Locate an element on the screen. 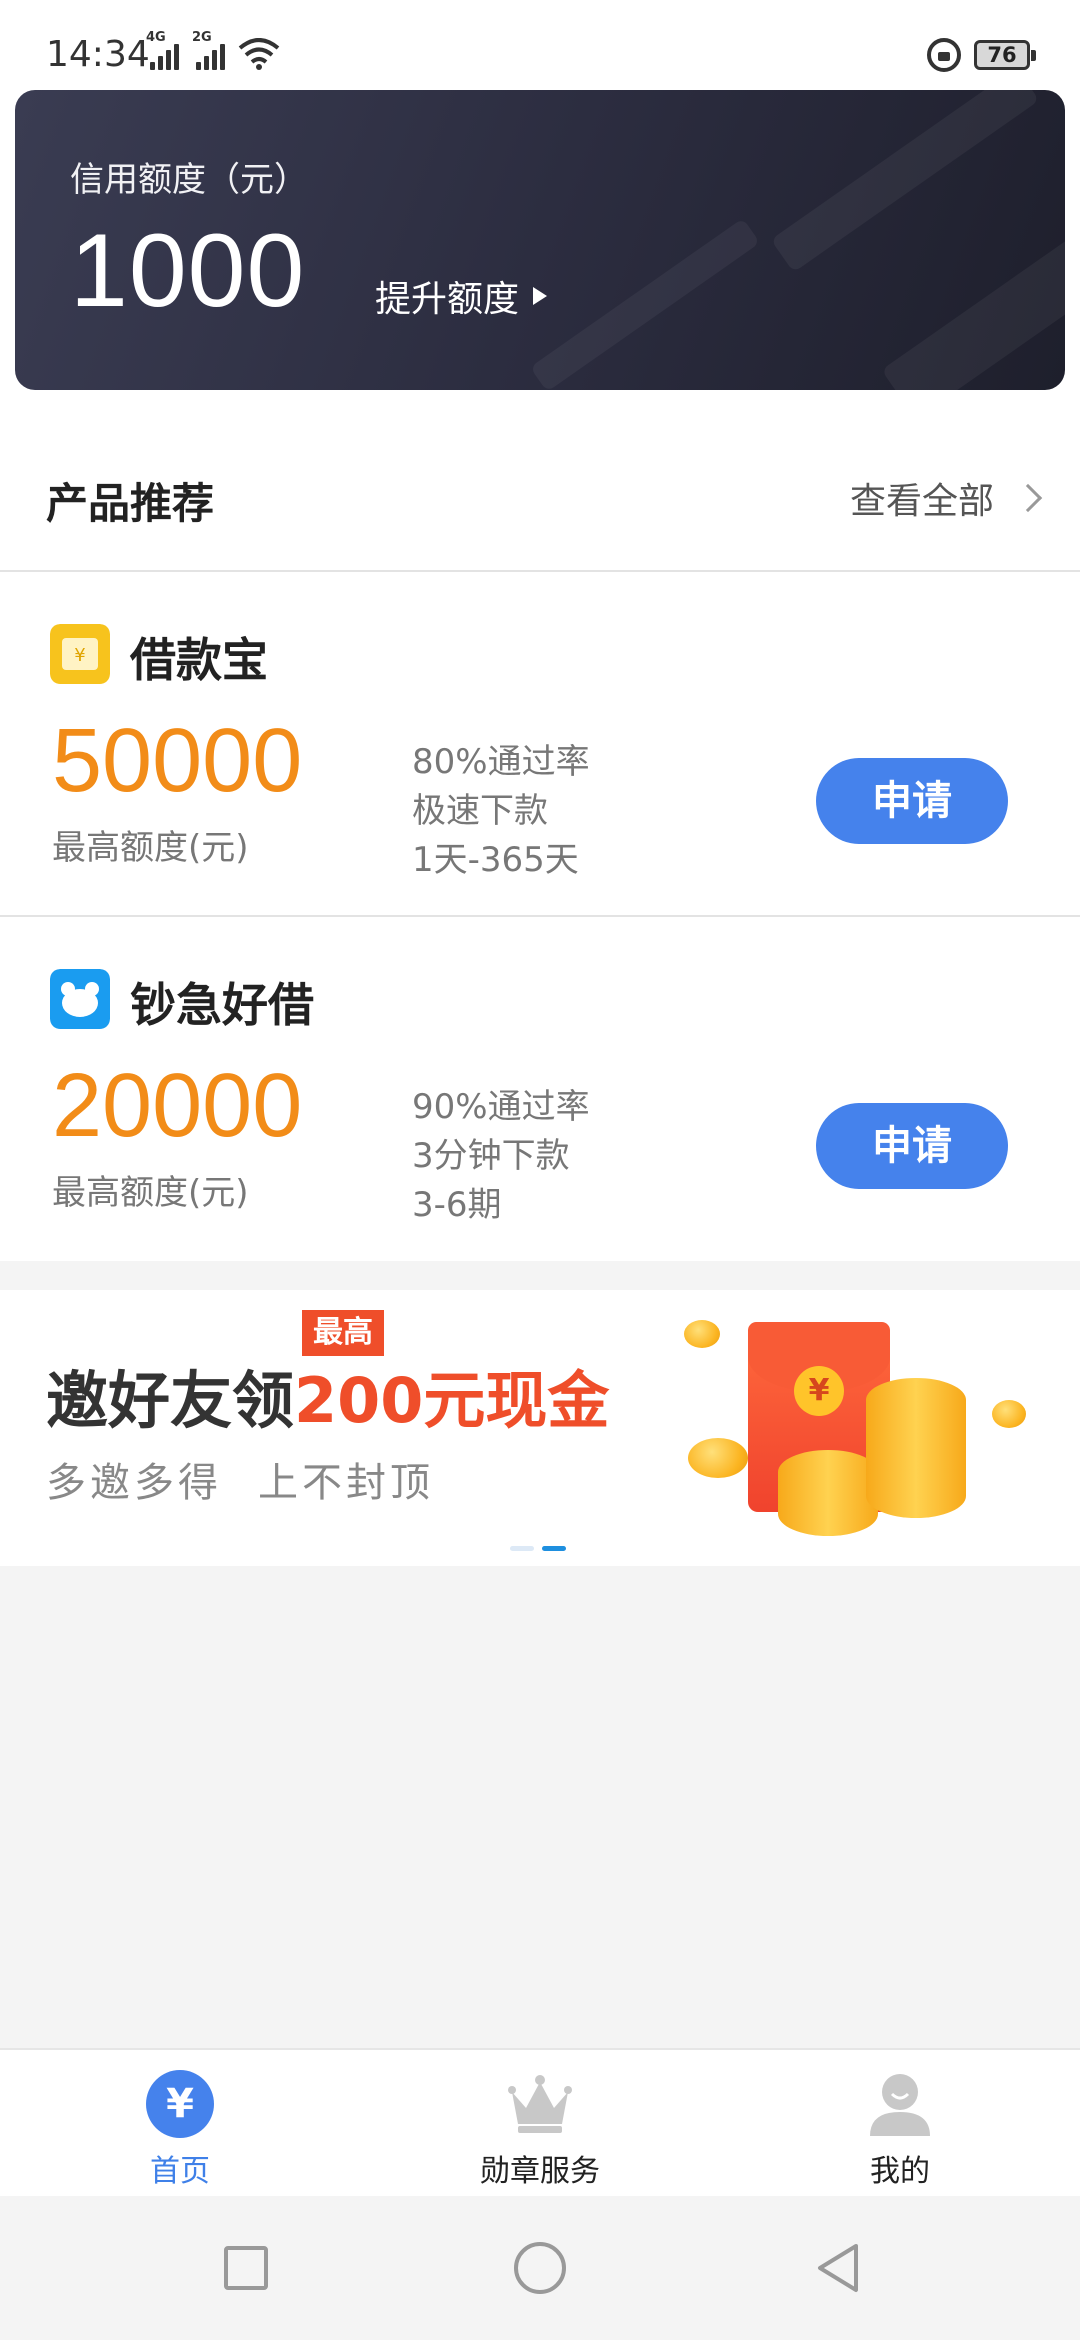  product-features: 90%通过率 3分钟下款 3-6期 is located at coordinates (501, 1156).